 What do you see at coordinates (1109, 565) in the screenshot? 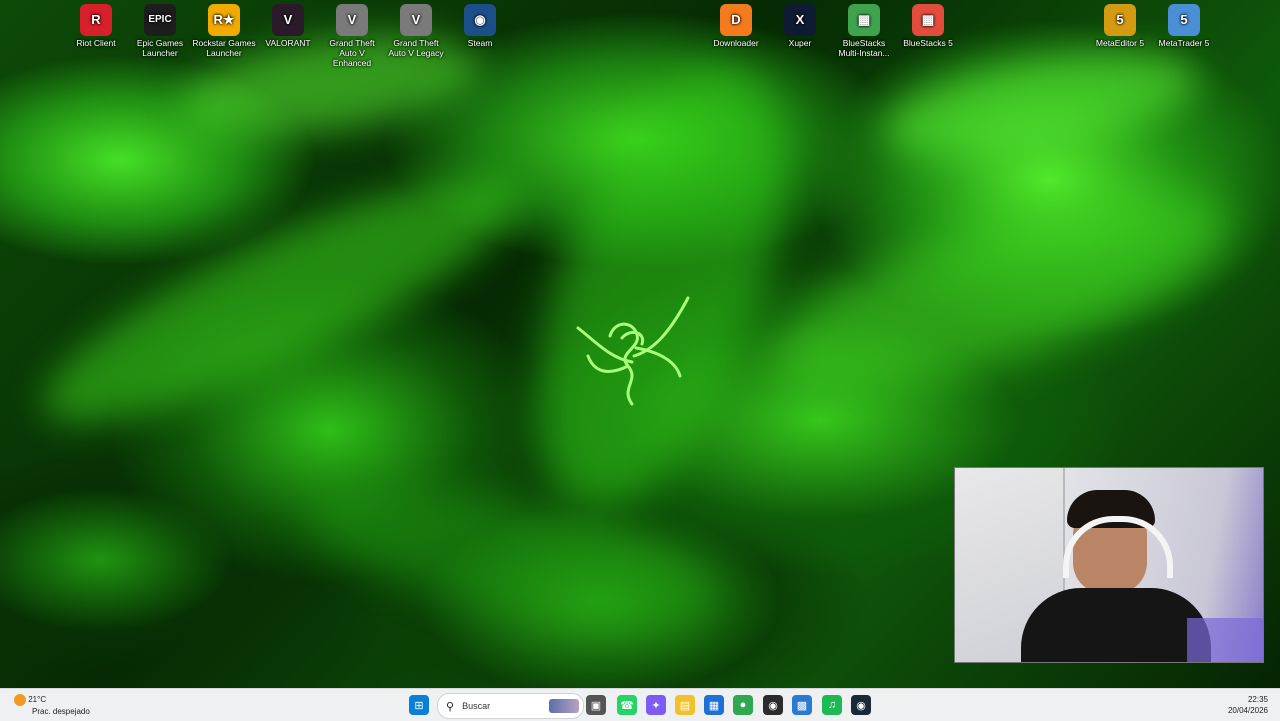
I see `webcam-overlay` at bounding box center [1109, 565].